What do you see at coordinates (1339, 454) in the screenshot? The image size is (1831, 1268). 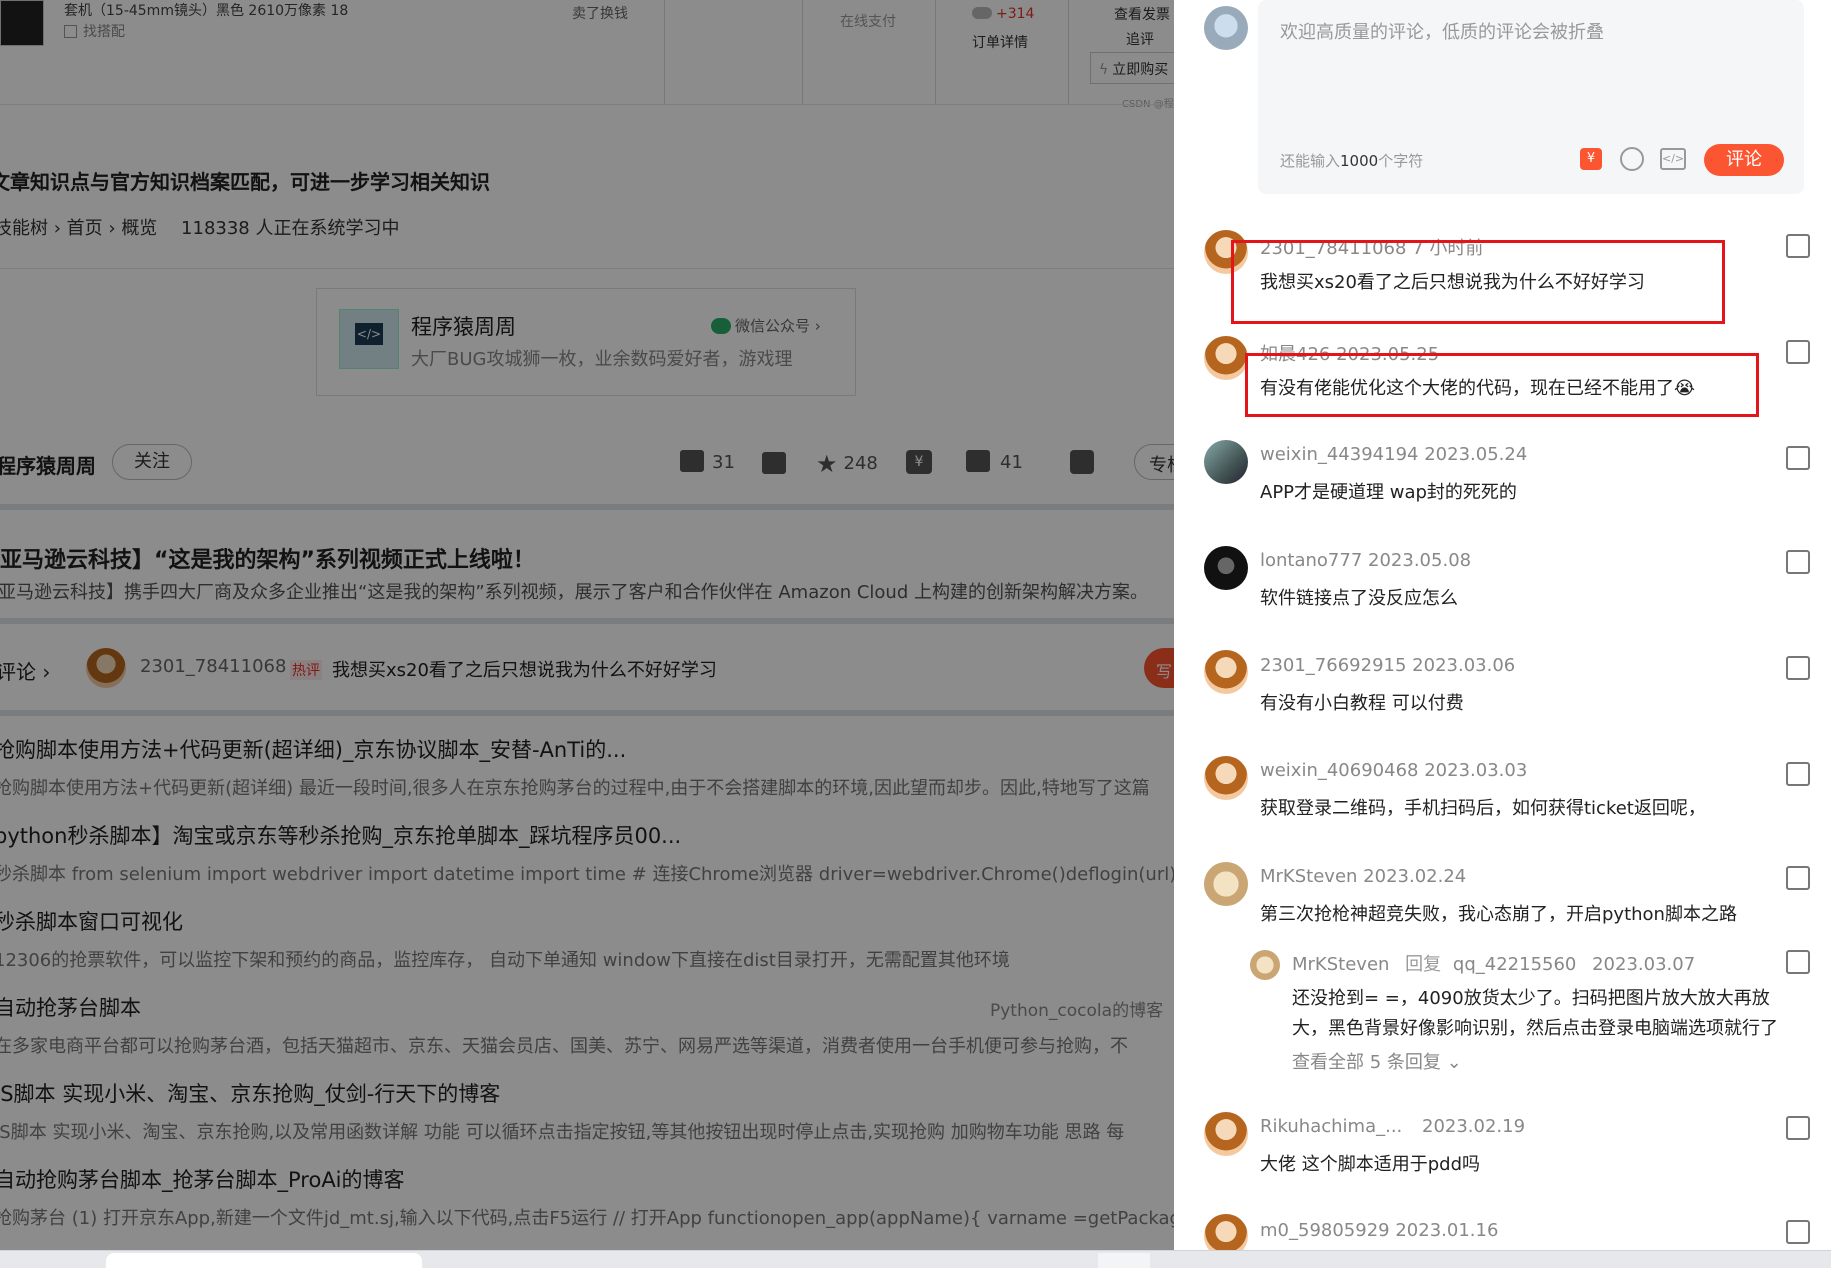 I see `comment-user: weixin_44394194` at bounding box center [1339, 454].